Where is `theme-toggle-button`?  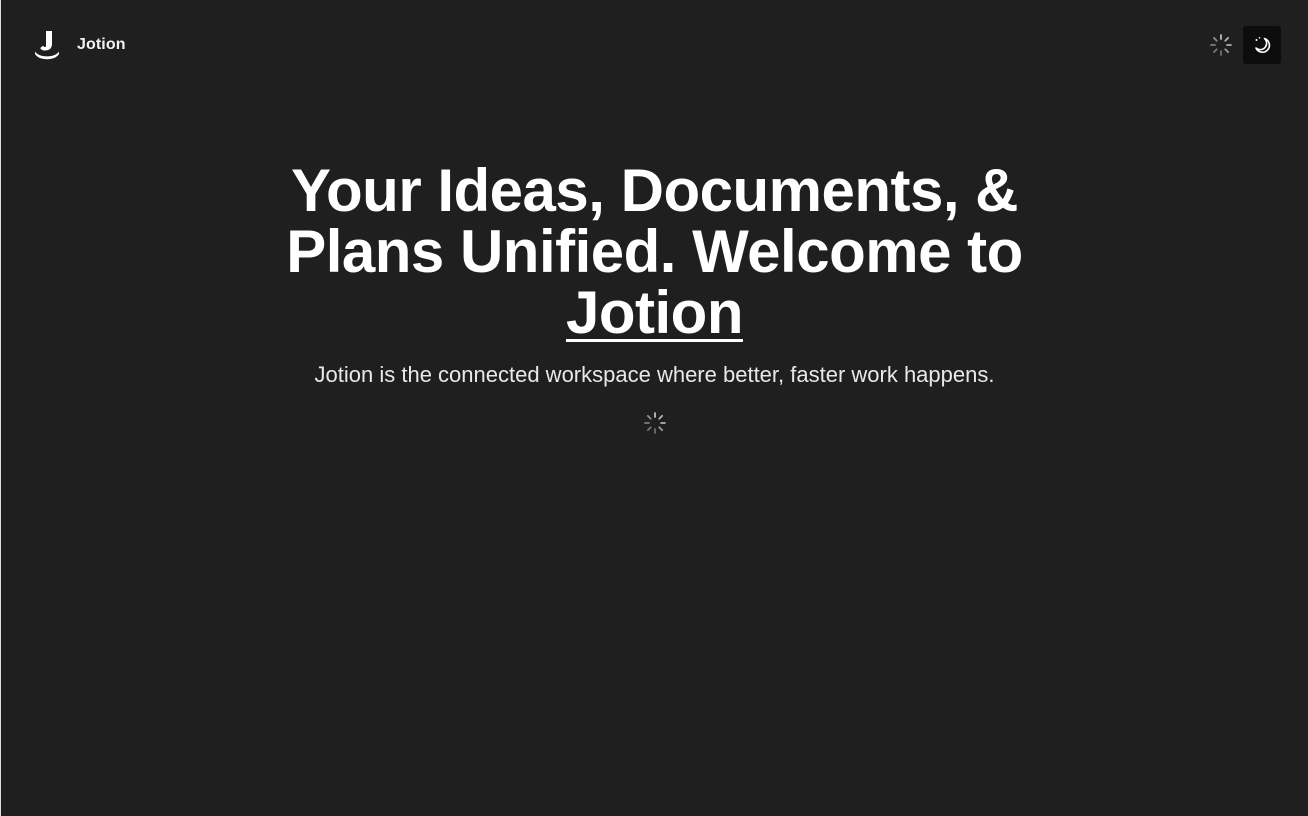 theme-toggle-button is located at coordinates (1262, 45).